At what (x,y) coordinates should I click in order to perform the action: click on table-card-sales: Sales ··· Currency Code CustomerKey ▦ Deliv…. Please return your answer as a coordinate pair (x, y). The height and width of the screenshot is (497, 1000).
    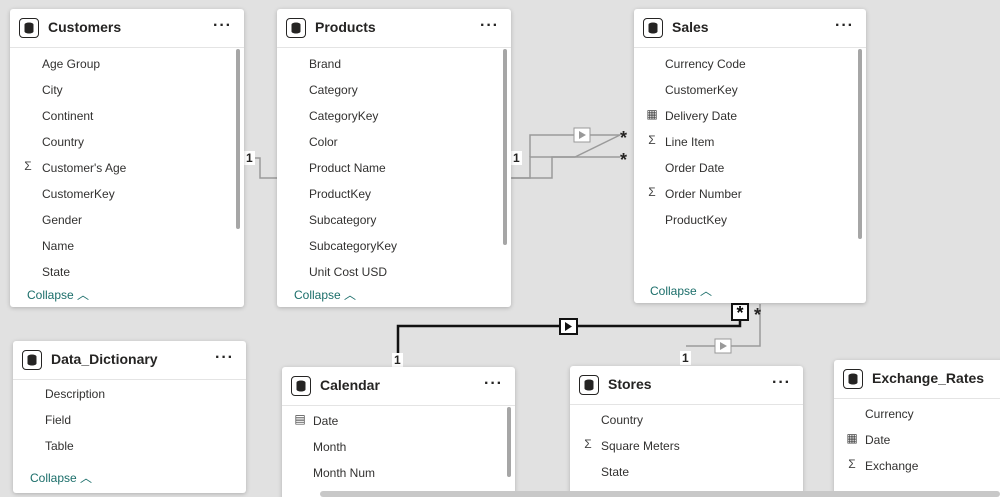
    Looking at the image, I should click on (750, 156).